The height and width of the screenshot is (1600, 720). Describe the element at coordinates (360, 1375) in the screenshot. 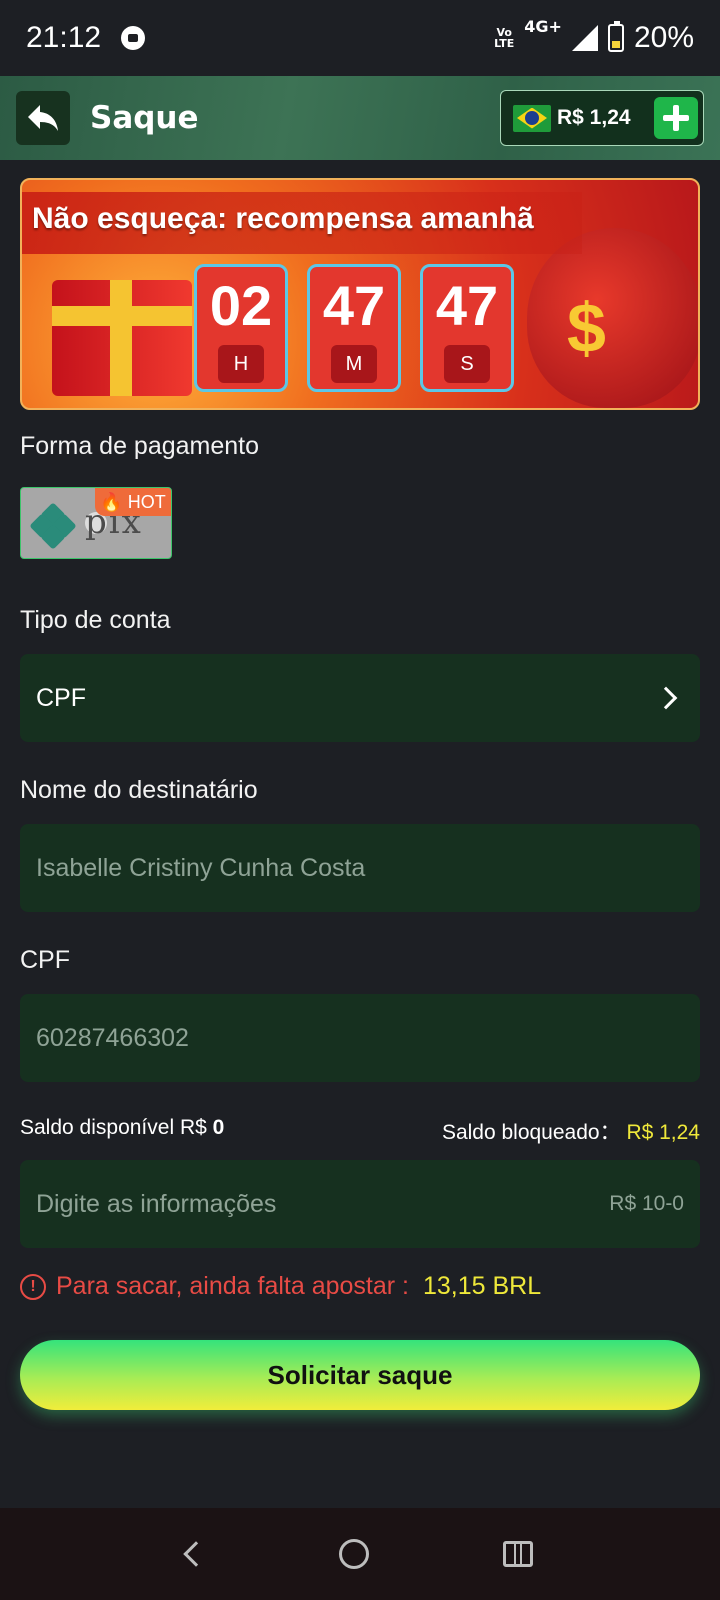

I see `request-withdrawal-button: Solicitar saque` at that location.